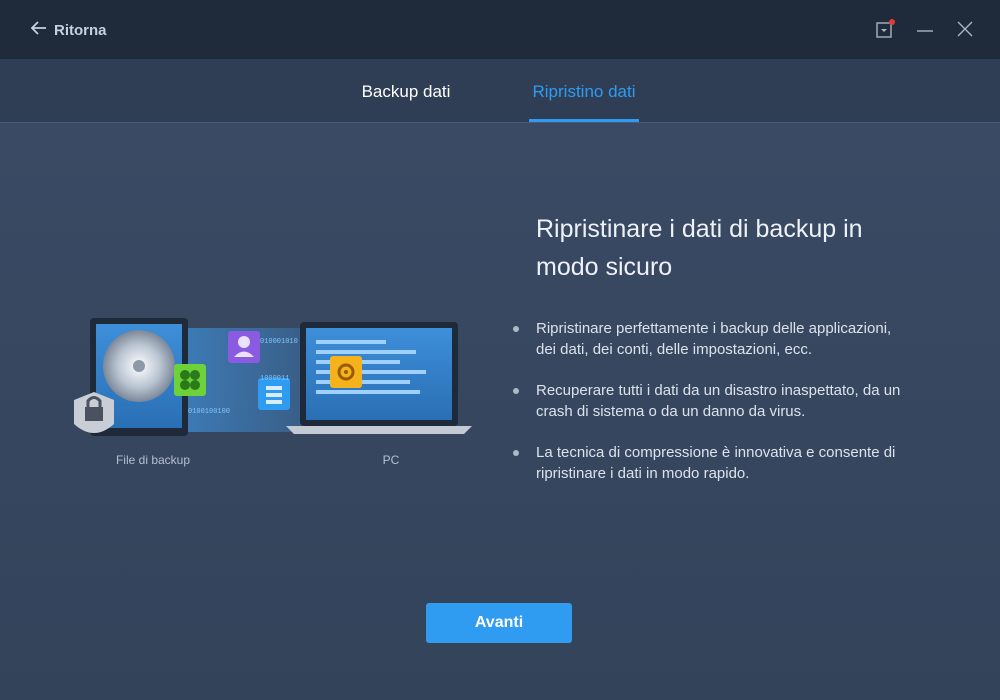 The width and height of the screenshot is (1000, 700). What do you see at coordinates (500, 91) in the screenshot?
I see `tab-bar: Backup dati Ripristino dati` at bounding box center [500, 91].